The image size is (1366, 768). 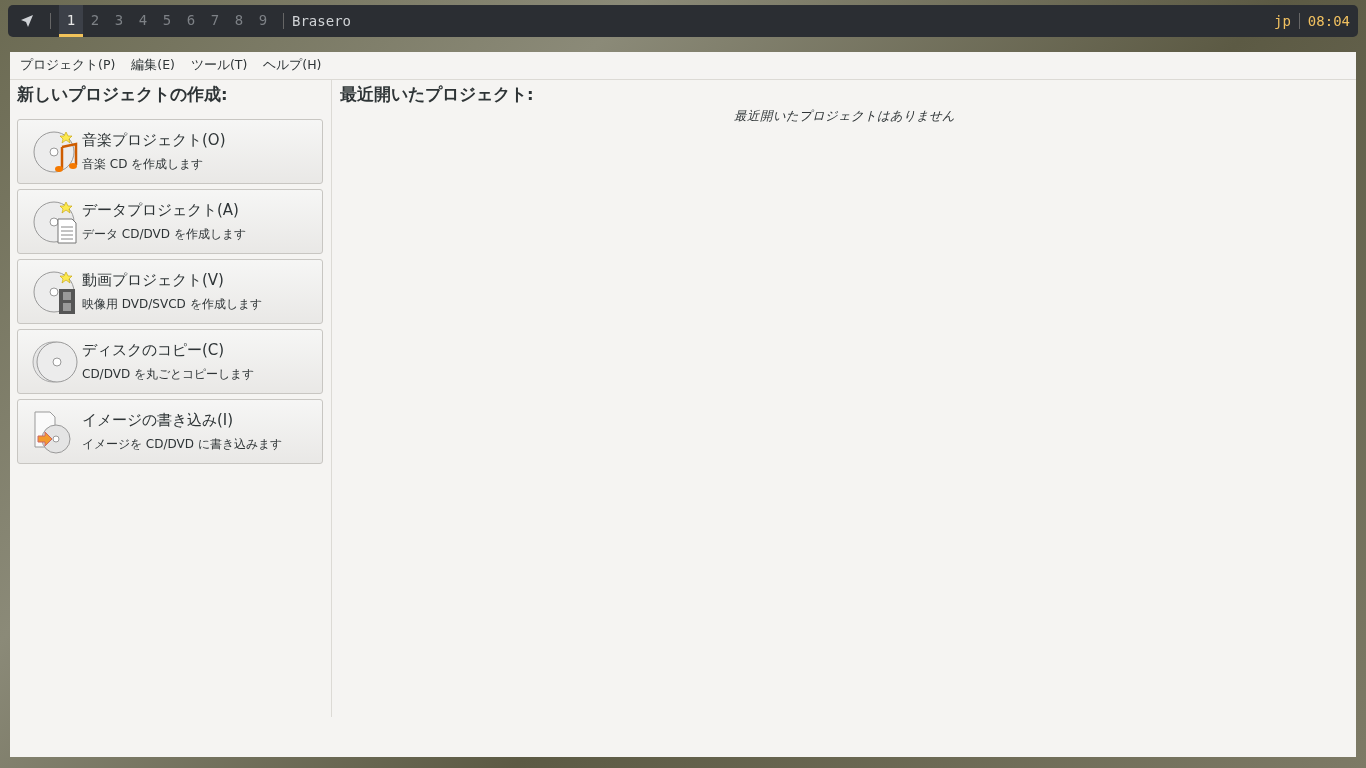 I want to click on project-button: 動画プロジェクト(V) 映像用 DVD/SVCD を作成します, so click(x=170, y=291).